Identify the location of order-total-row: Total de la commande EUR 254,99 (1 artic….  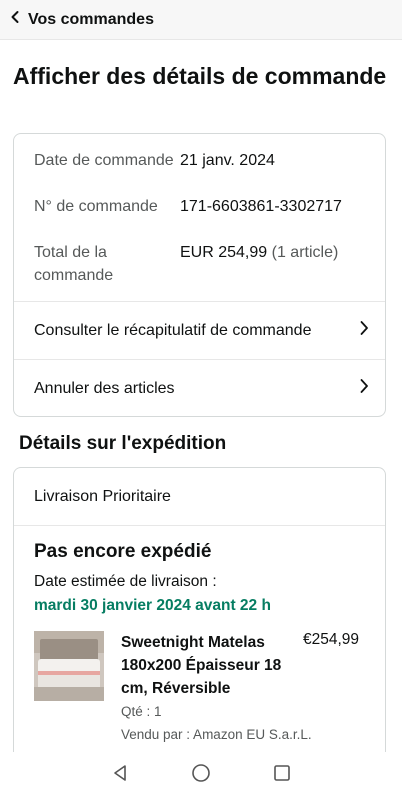
(209, 264).